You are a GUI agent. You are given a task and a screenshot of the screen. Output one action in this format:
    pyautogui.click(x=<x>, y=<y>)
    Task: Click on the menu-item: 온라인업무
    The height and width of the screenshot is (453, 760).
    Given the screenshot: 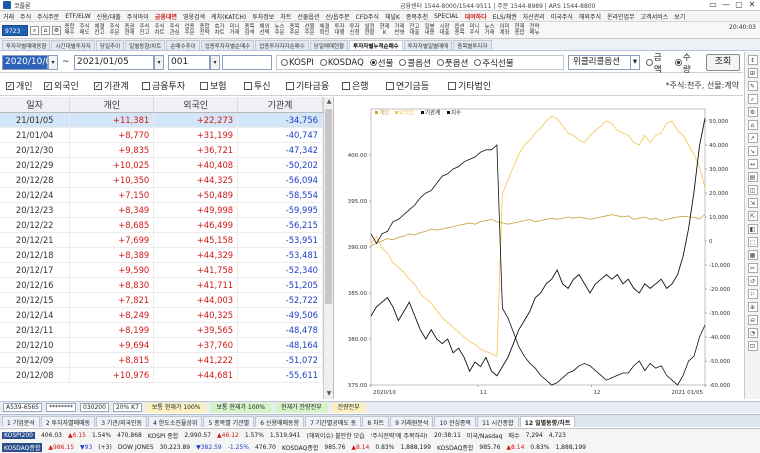 What is the action you would take?
    pyautogui.click(x=621, y=16)
    